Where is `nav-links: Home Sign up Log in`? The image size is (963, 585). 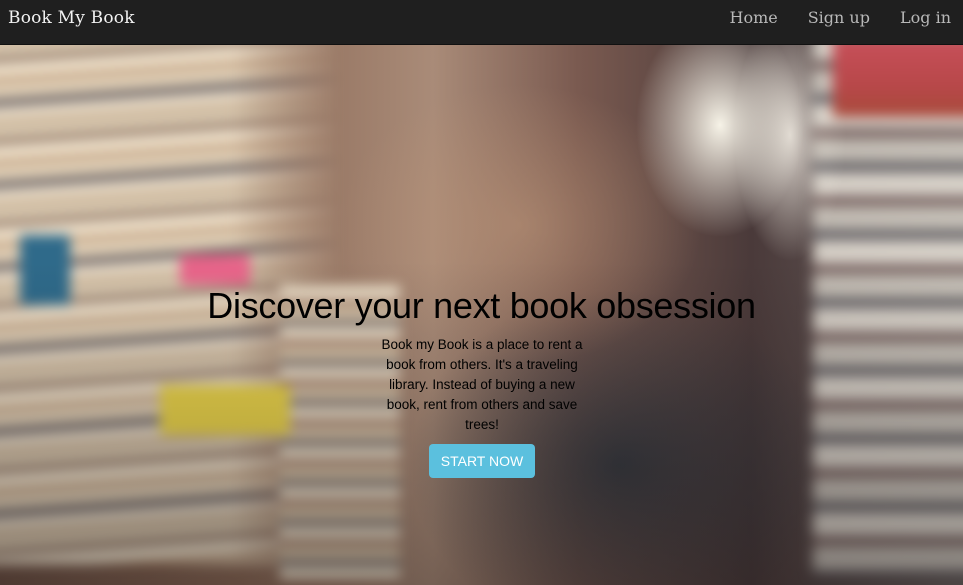
nav-links: Home Sign up Log in is located at coordinates (840, 17).